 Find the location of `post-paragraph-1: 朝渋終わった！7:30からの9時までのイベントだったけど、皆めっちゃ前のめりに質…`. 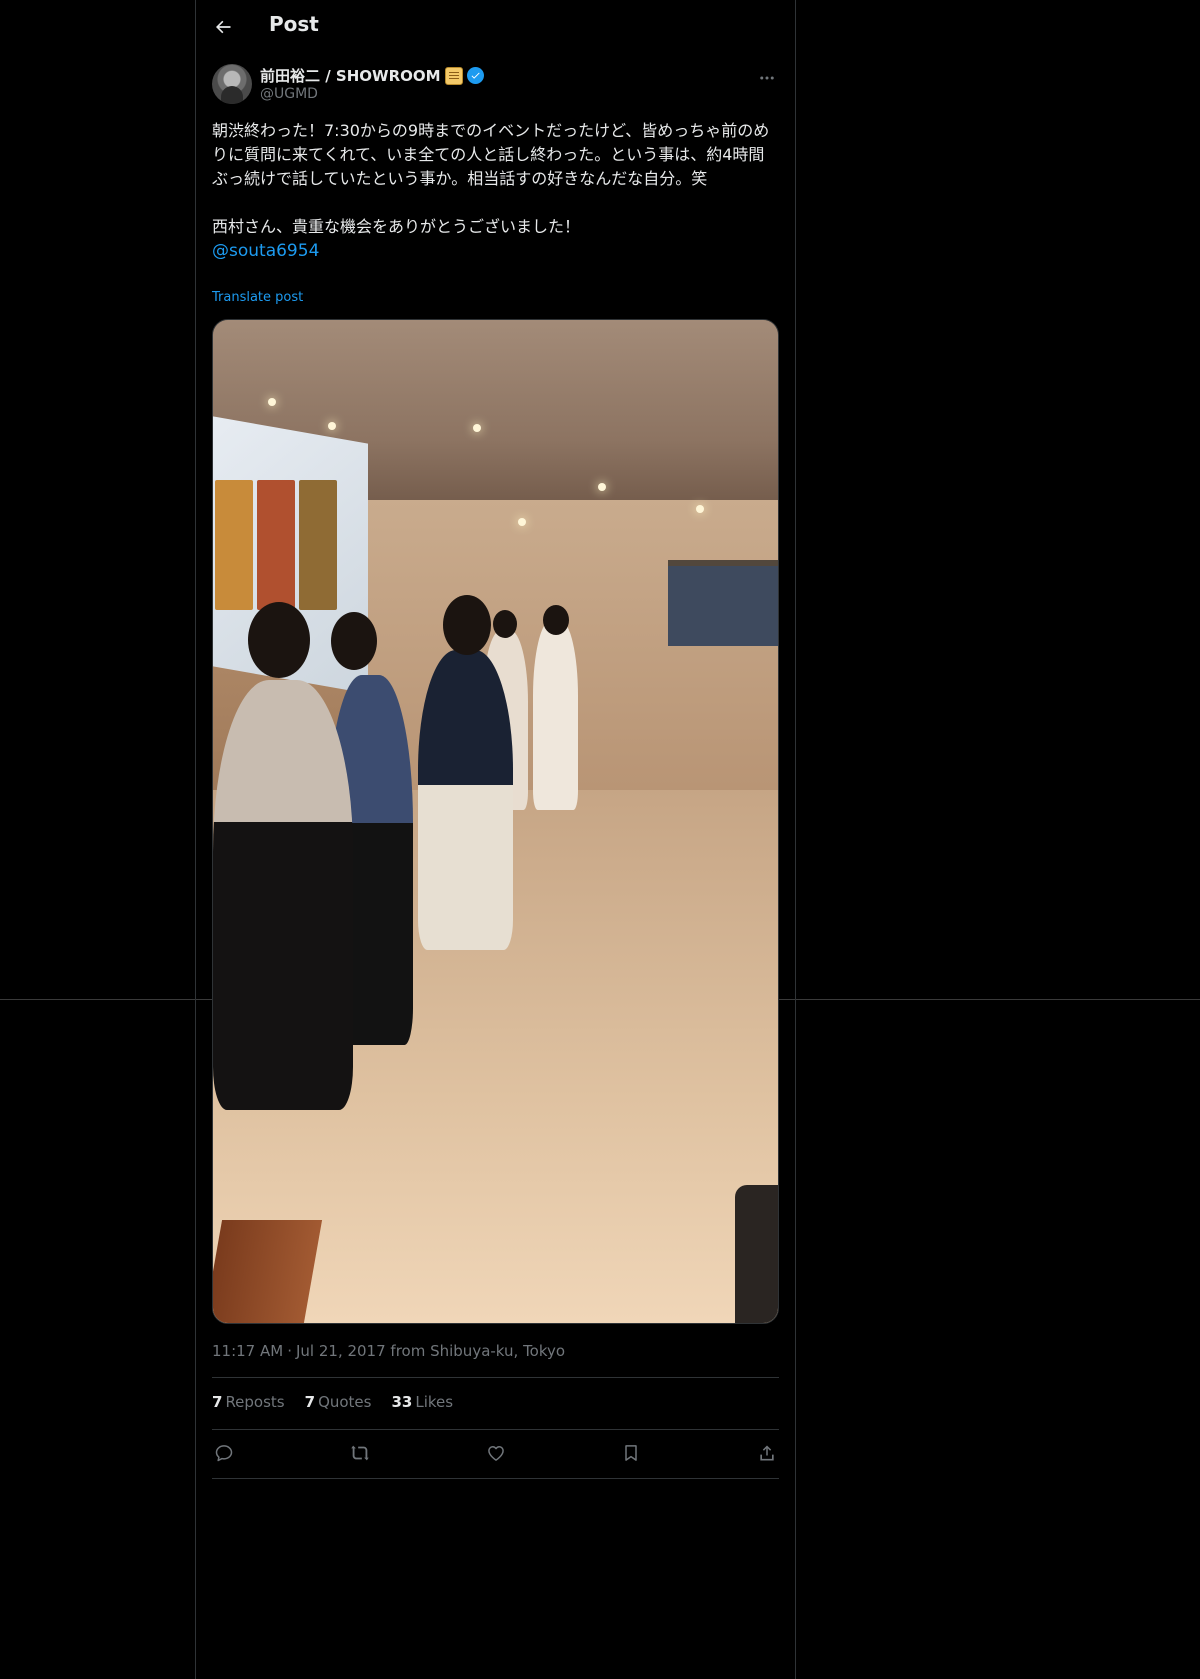

post-paragraph-1: 朝渋終わった！7:30からの9時までのイベントだったけど、皆めっちゃ前のめりに質… is located at coordinates (491, 154).